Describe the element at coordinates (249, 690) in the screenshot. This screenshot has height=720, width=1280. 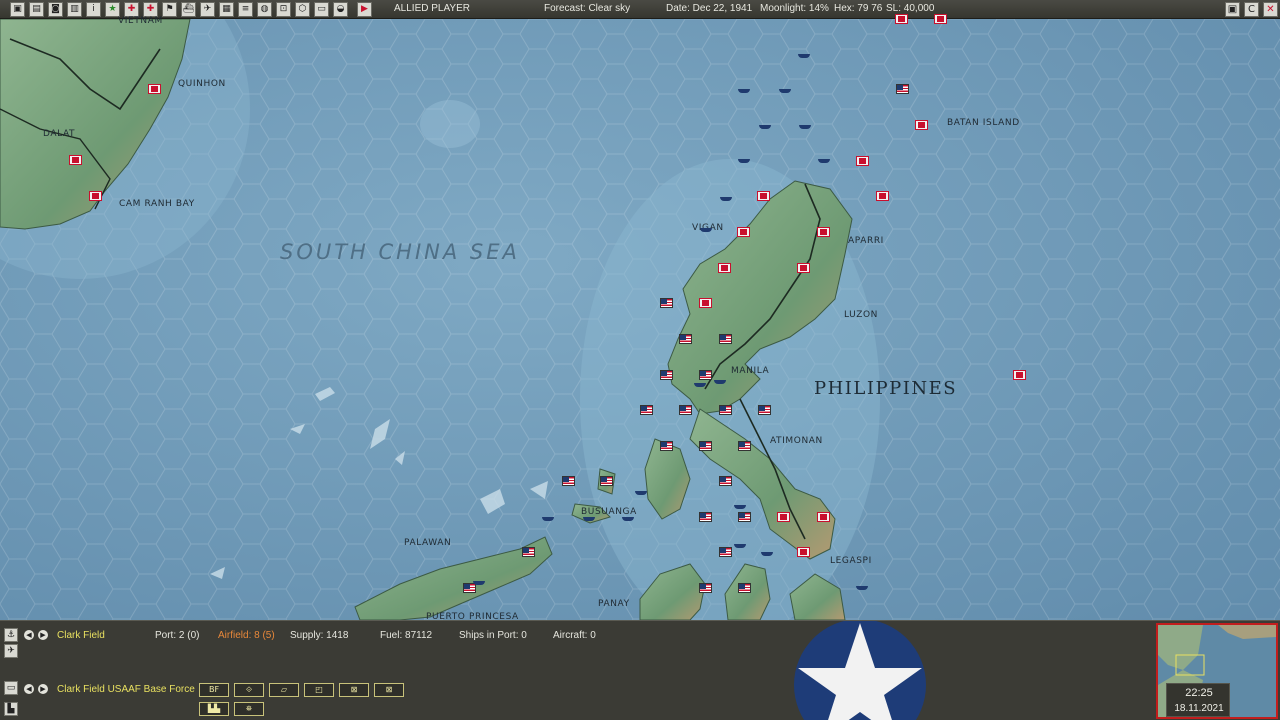
I see `unit-engineer-button: ⟐` at that location.